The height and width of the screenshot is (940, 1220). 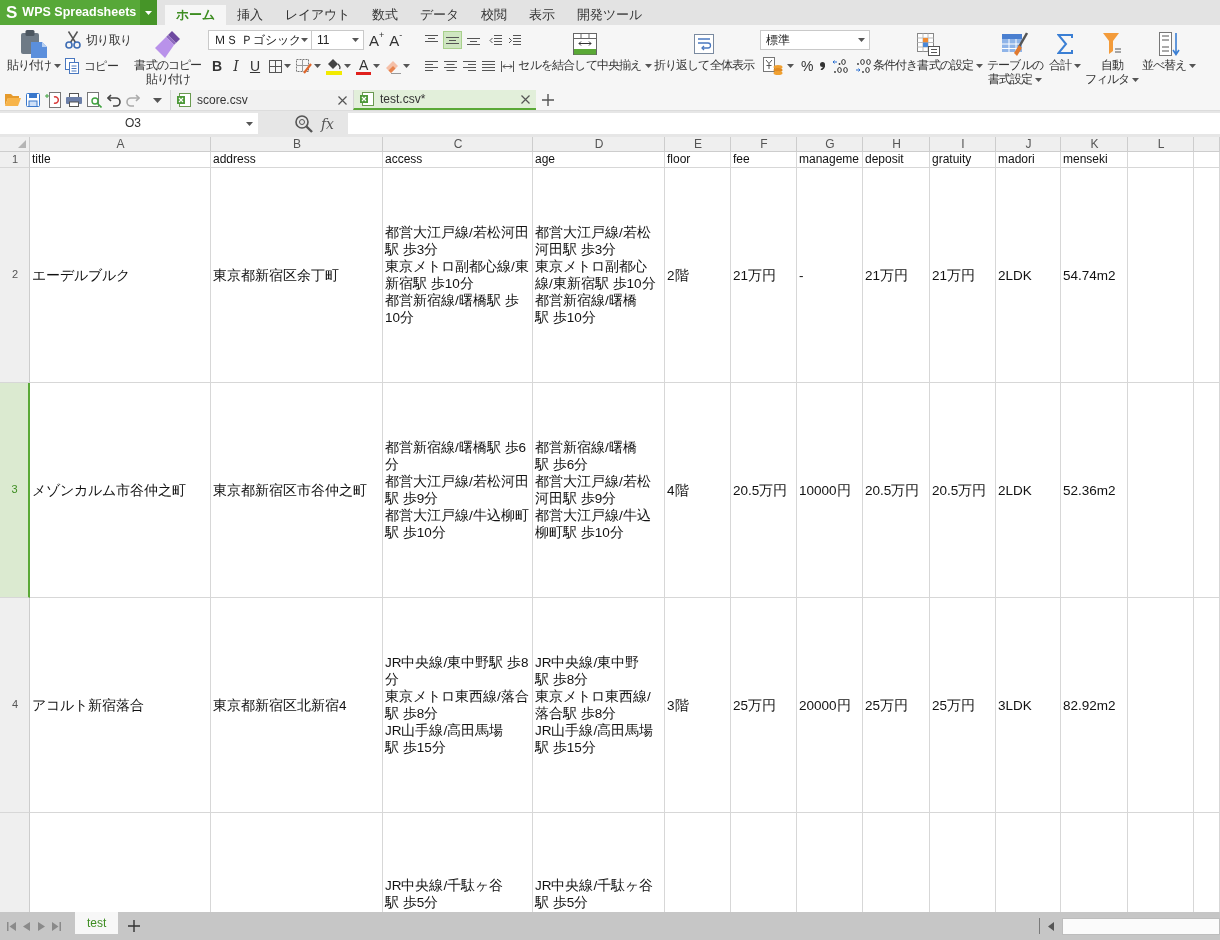 I want to click on increase-indent-icon, so click(x=514, y=40).